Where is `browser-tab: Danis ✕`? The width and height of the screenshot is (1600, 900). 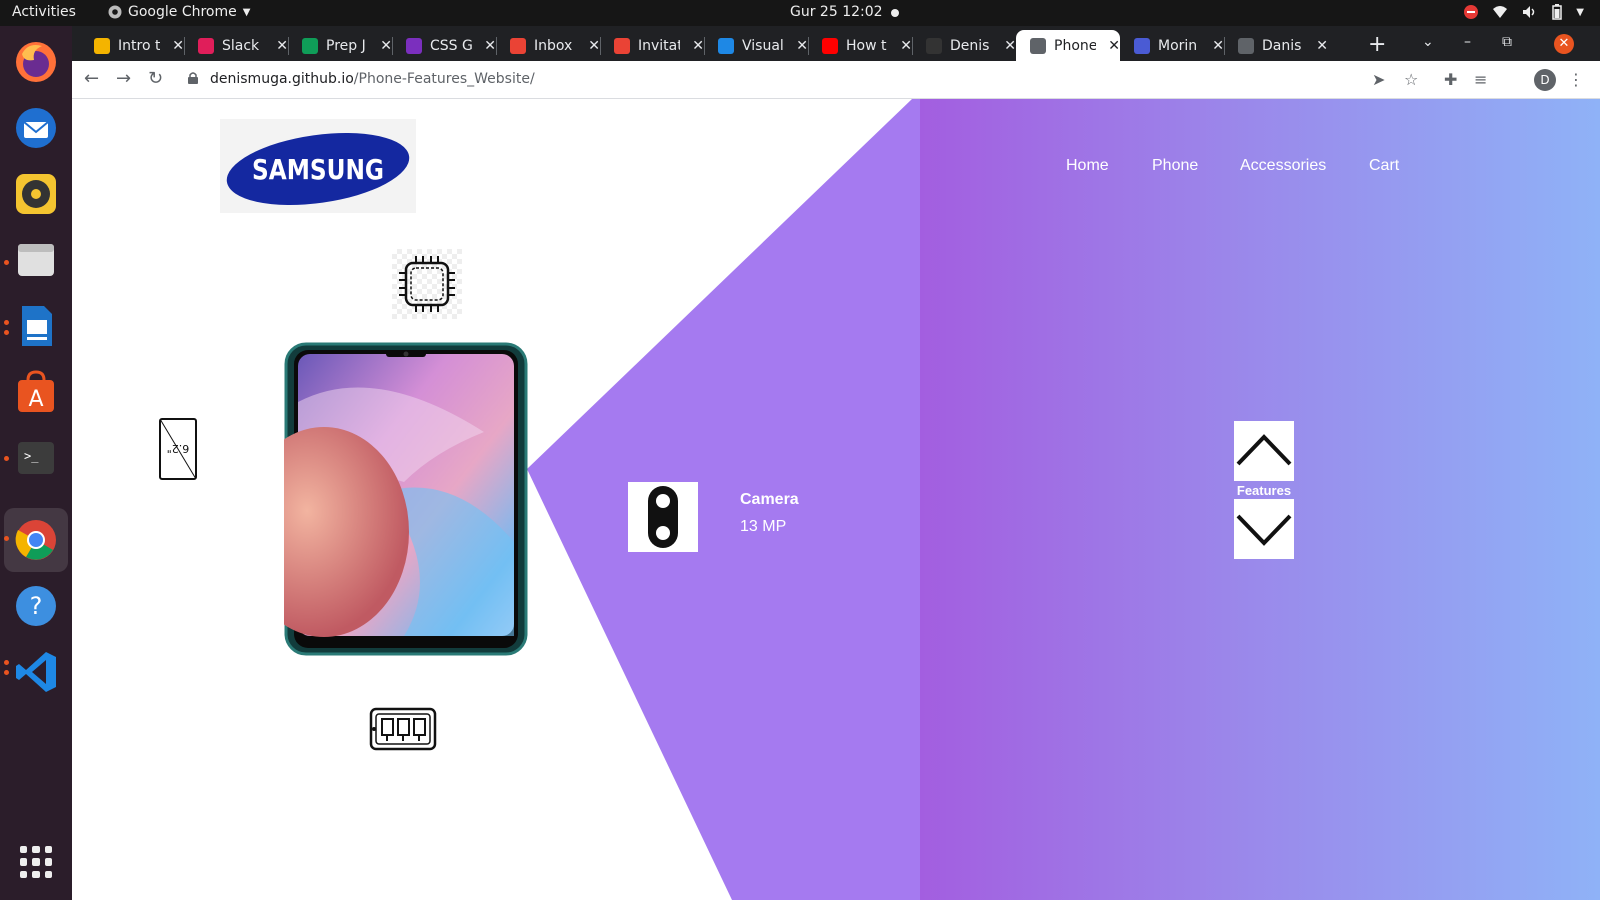 browser-tab: Danis ✕ is located at coordinates (1276, 45).